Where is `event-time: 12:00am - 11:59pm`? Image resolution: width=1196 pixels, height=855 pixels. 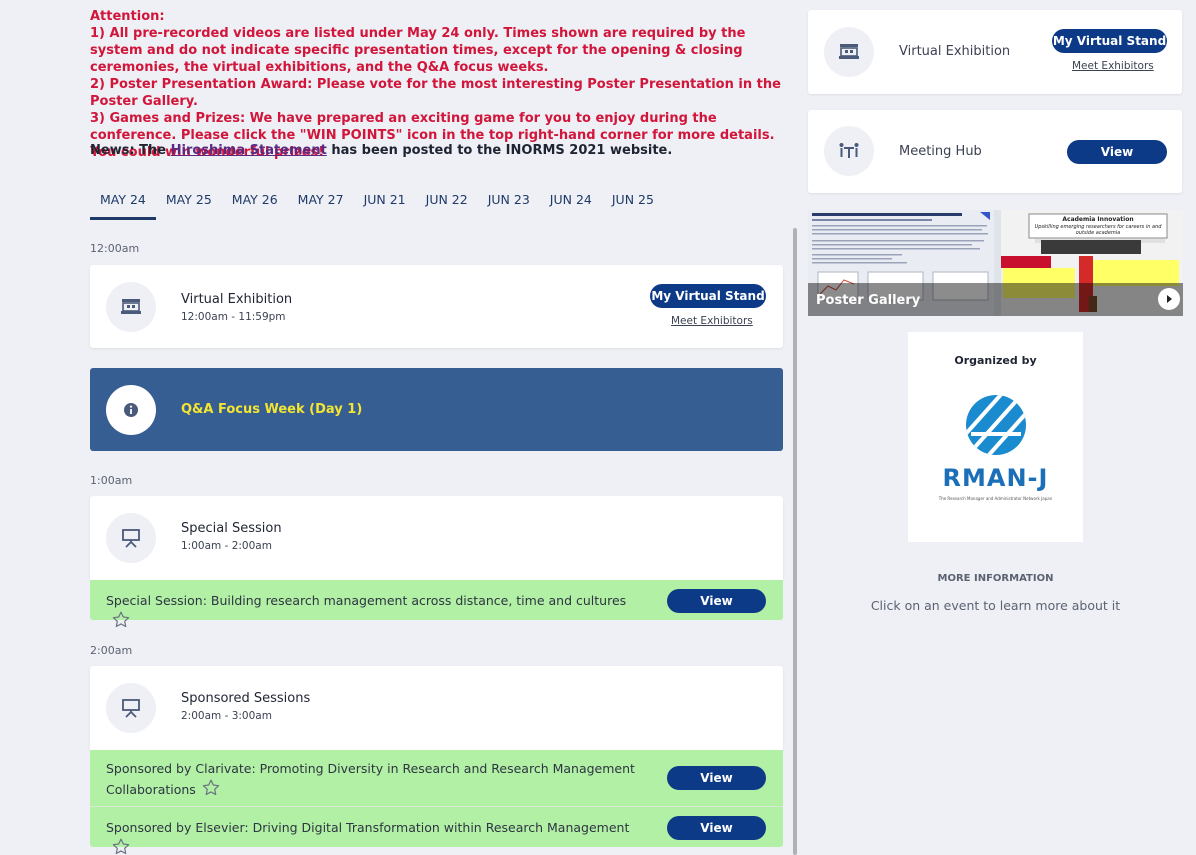
event-time: 12:00am - 11:59pm is located at coordinates (233, 317).